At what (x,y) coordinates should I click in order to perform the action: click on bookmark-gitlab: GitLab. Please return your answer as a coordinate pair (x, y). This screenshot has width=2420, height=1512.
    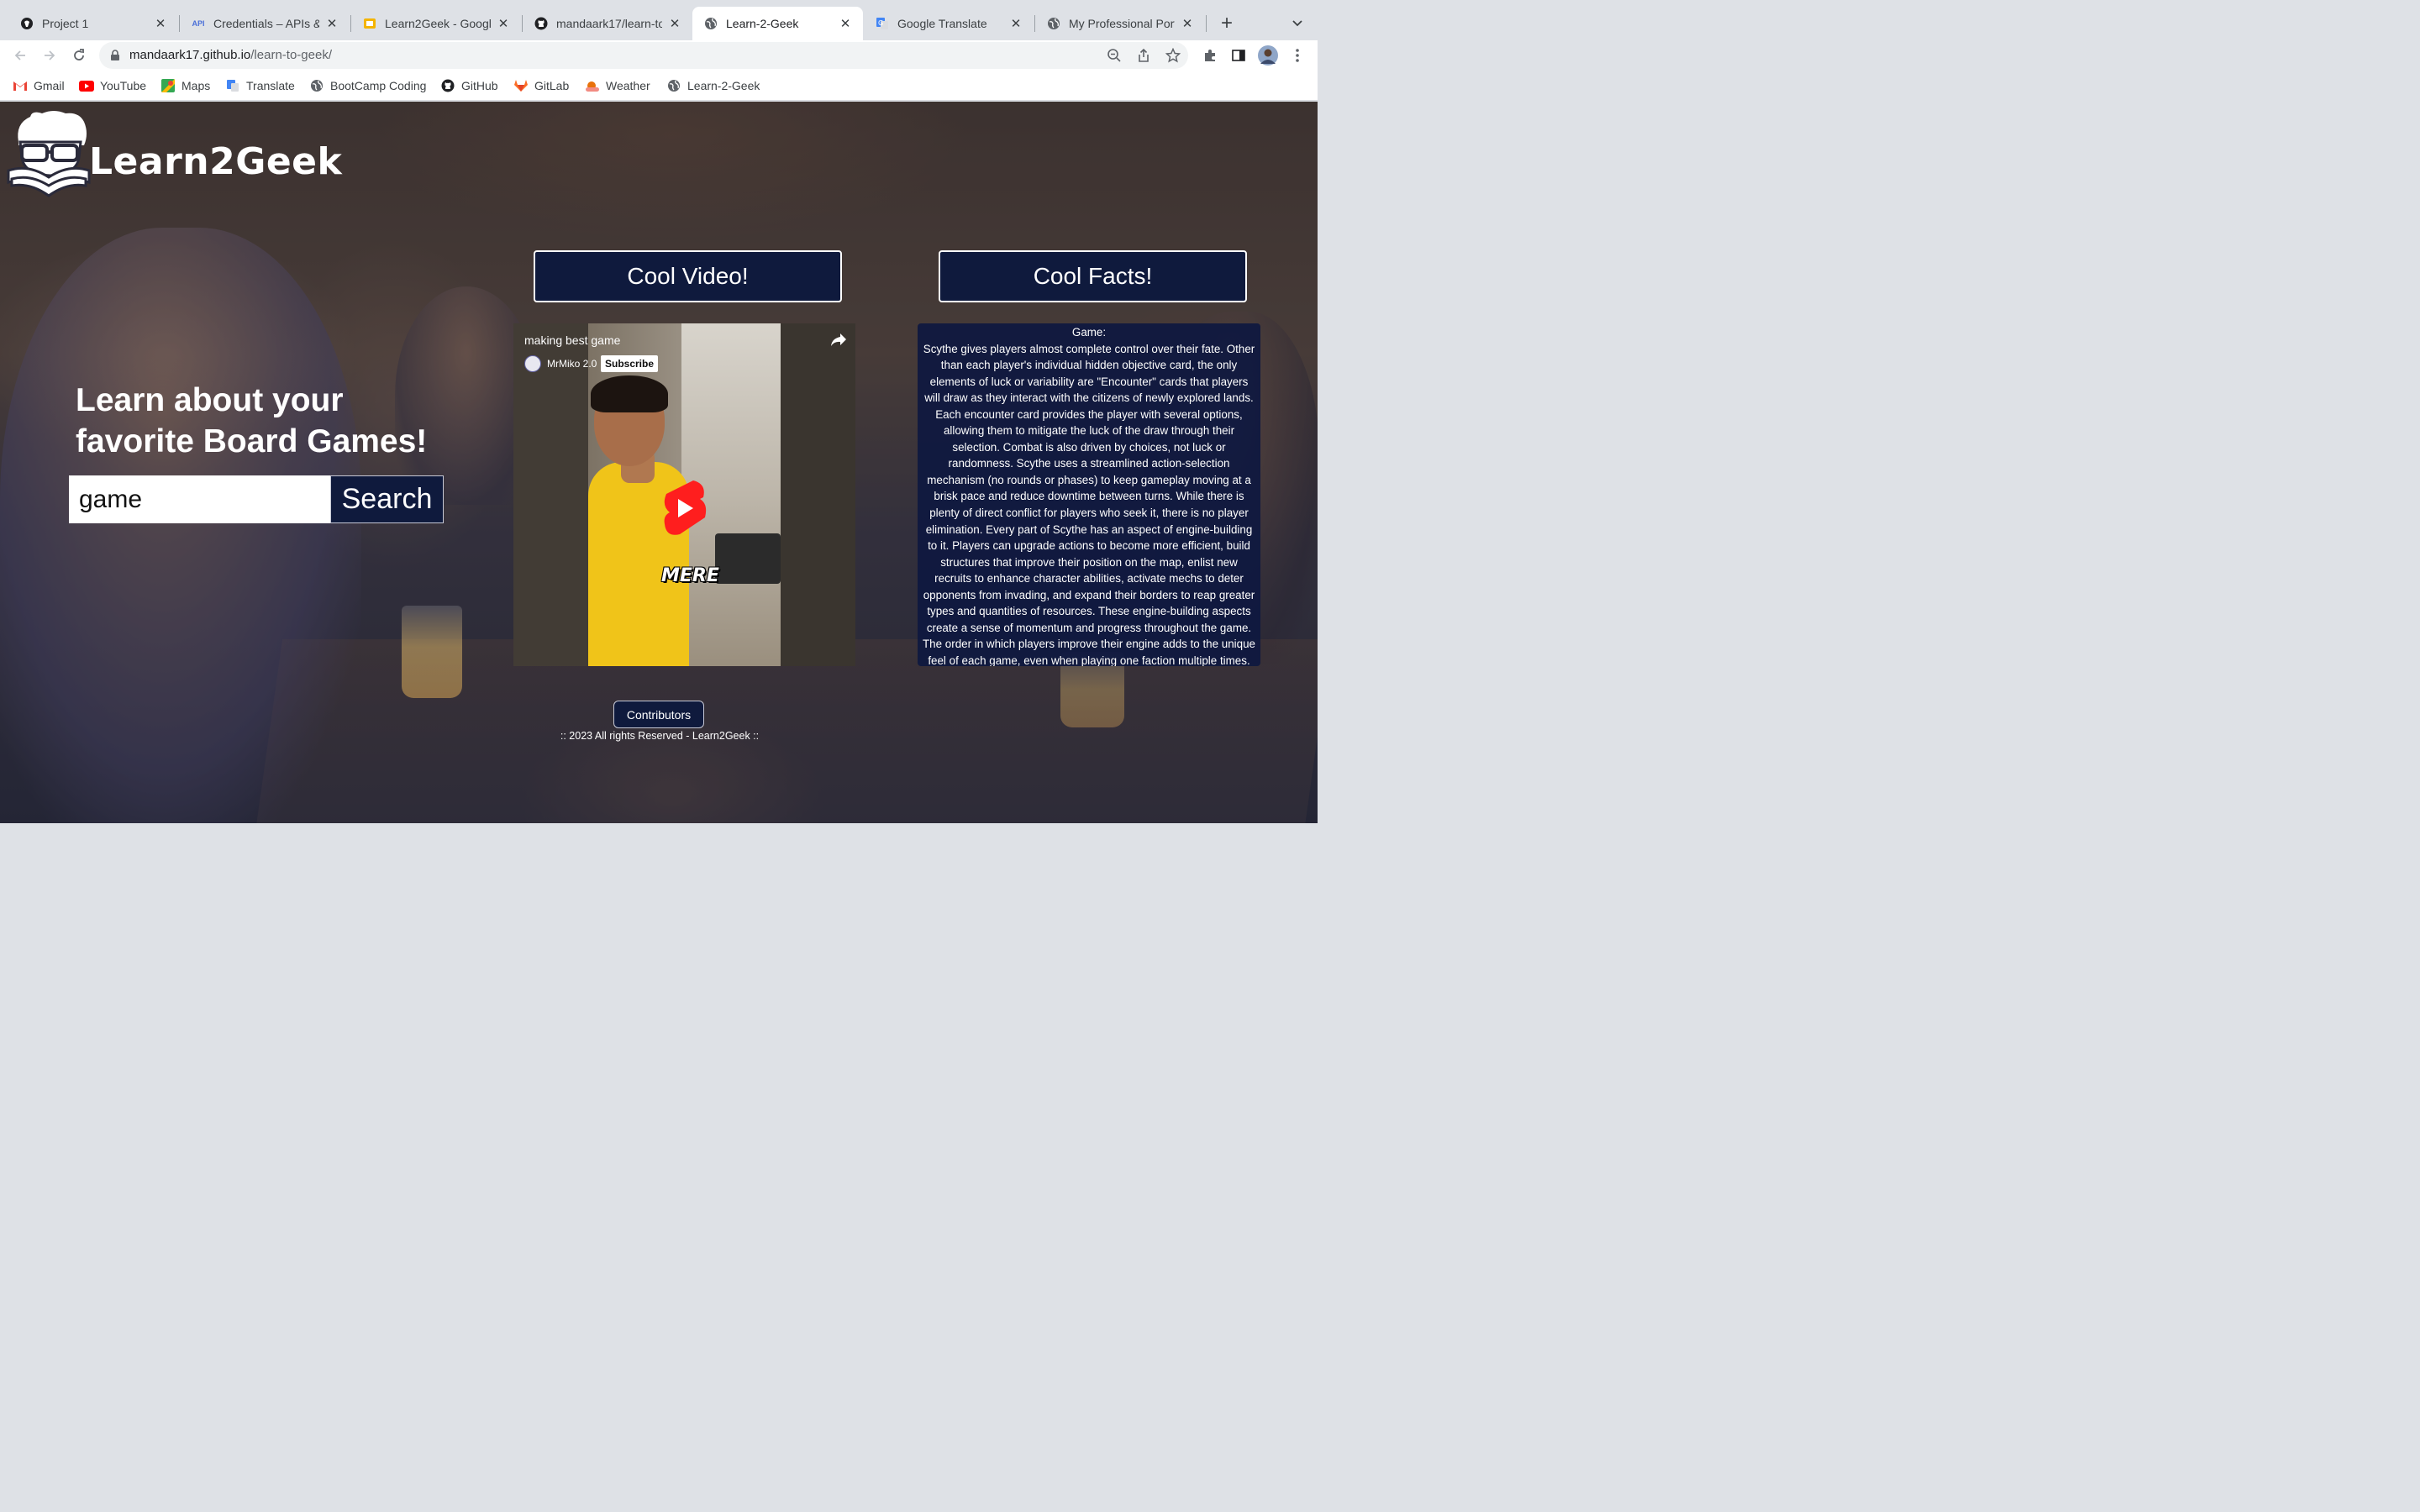
    Looking at the image, I should click on (541, 85).